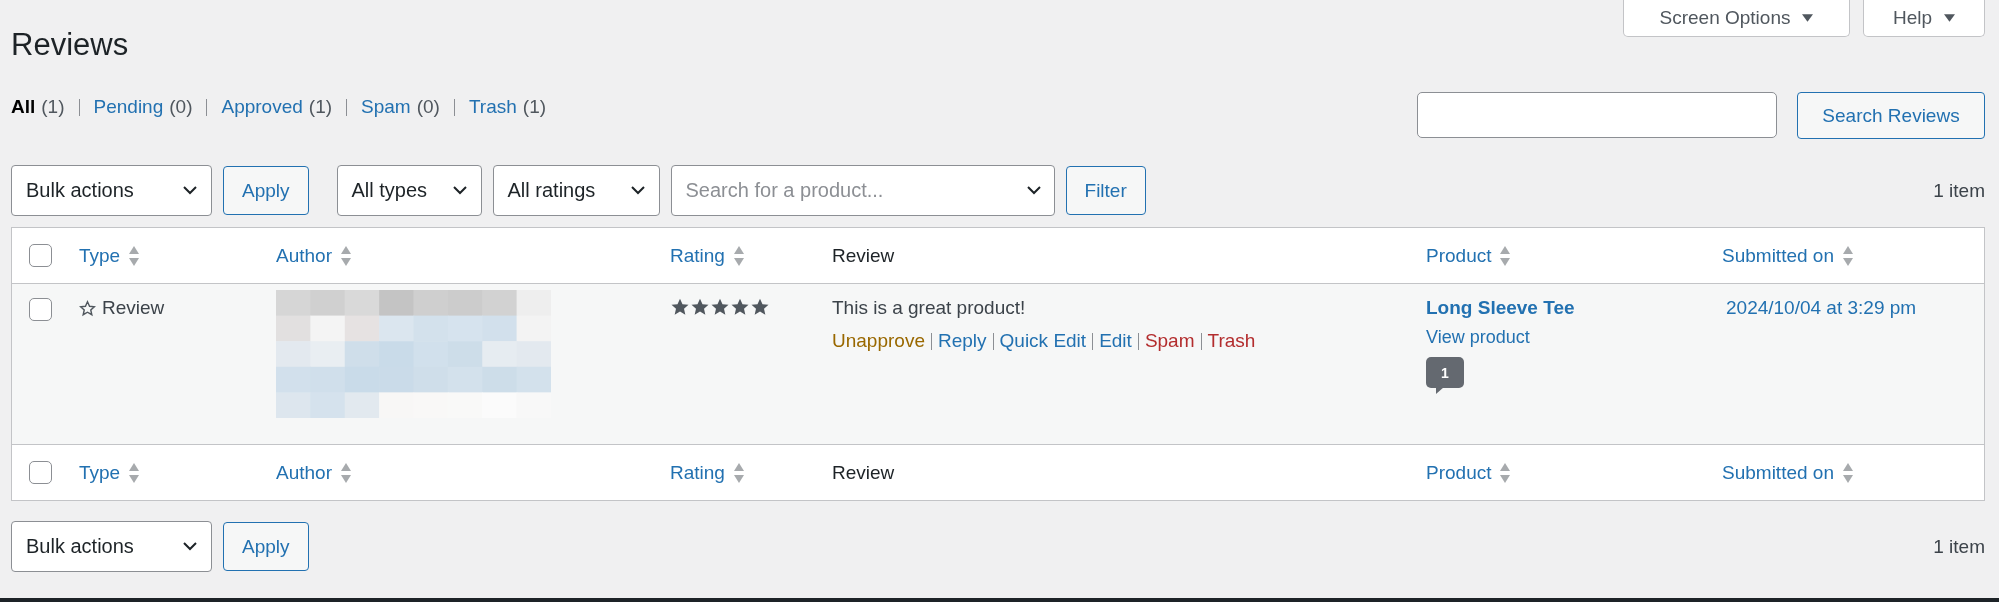 This screenshot has width=1999, height=602. I want to click on rating-filter-dropdown: All ratings, so click(576, 190).